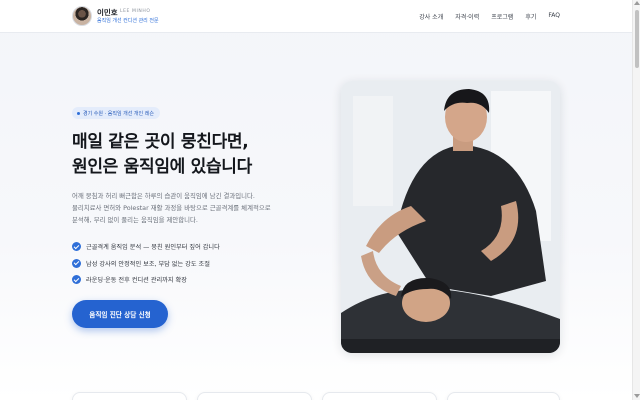 The height and width of the screenshot is (400, 640). I want to click on feature-item: 라운딩·운동 전후 컨디션 관리까지 확장, so click(146, 279).